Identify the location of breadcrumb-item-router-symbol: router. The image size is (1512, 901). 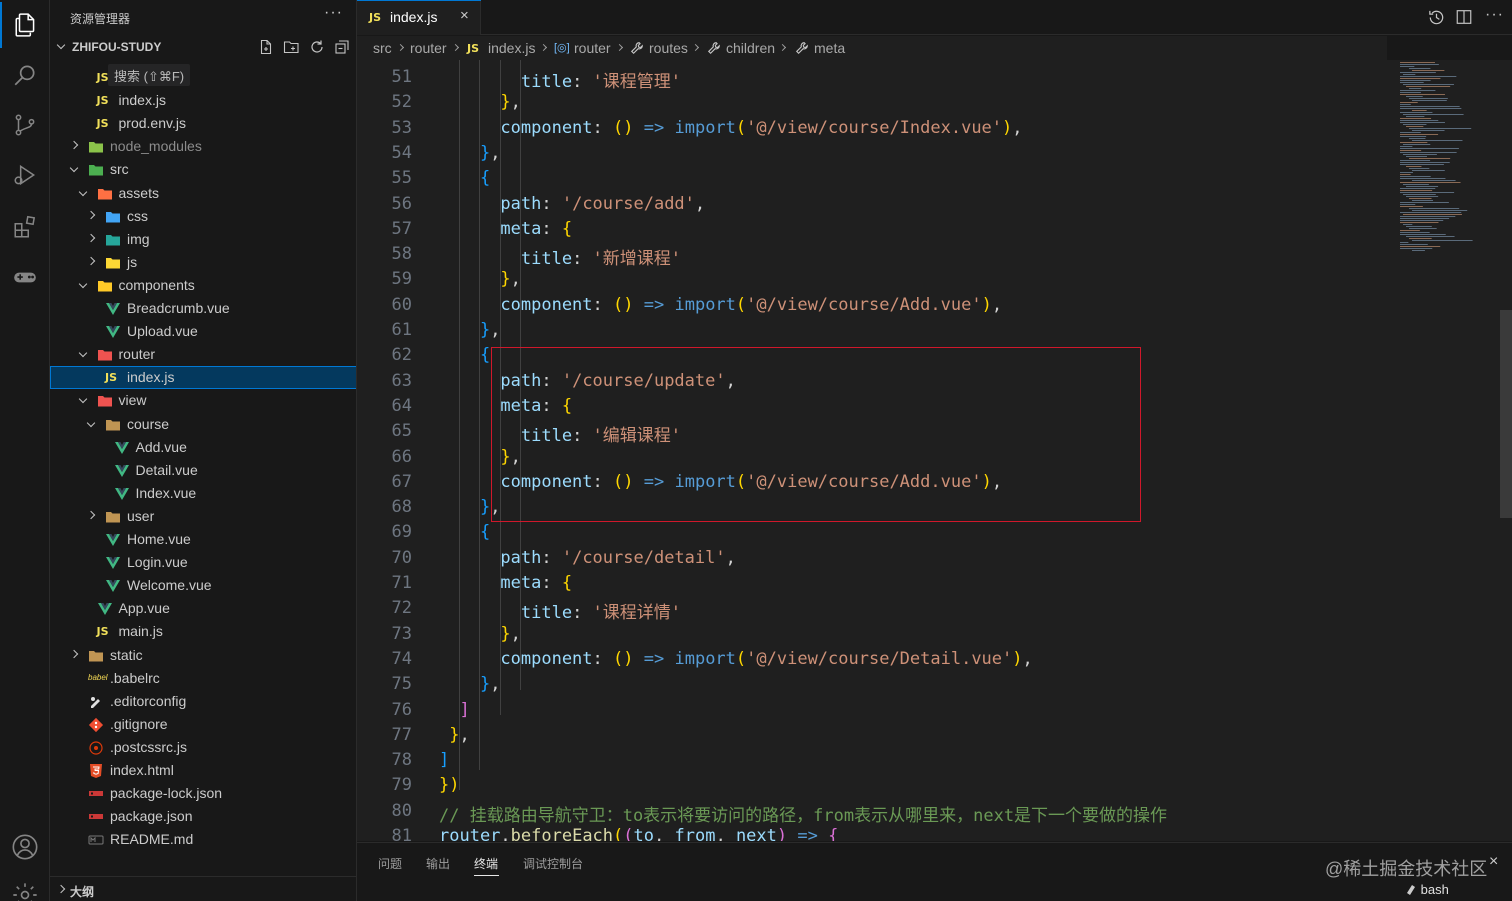
(592, 48).